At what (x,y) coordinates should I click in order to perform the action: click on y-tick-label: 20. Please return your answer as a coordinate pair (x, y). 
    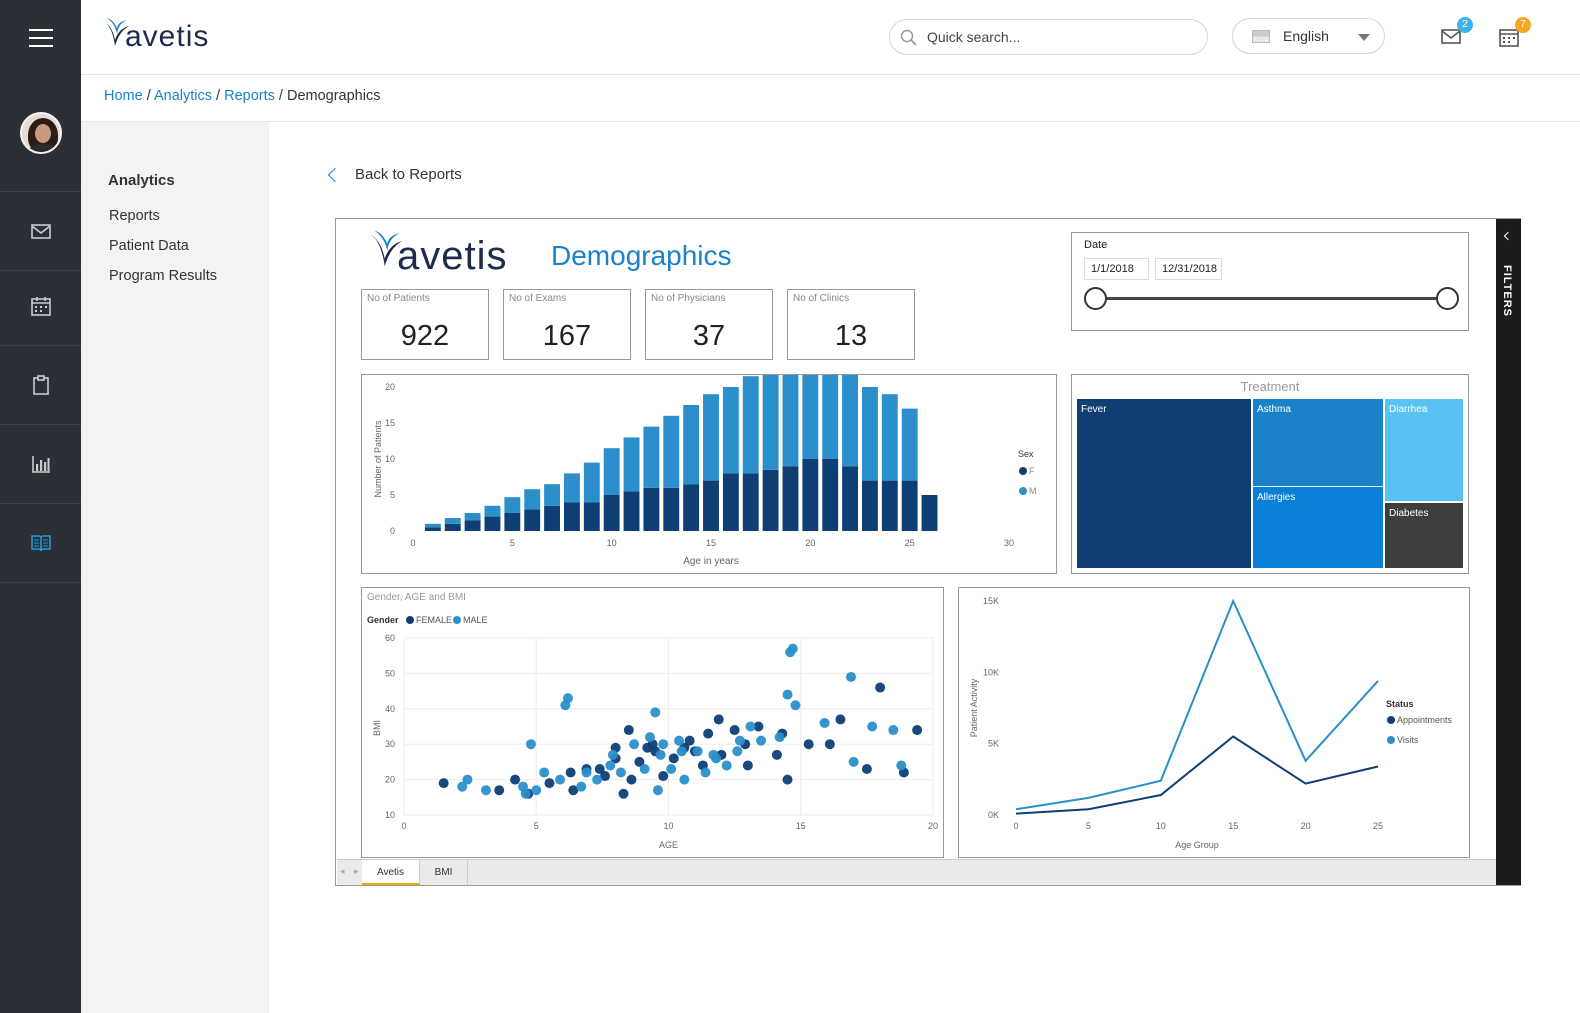
    Looking at the image, I should click on (390, 780).